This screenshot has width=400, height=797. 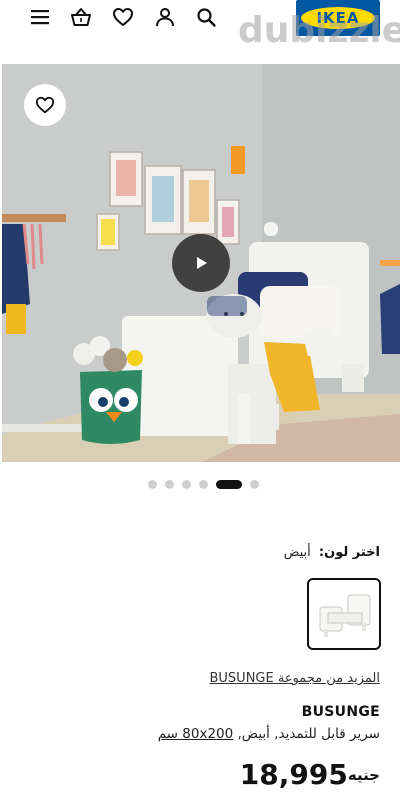 I want to click on color-swatch-white, so click(x=344, y=614).